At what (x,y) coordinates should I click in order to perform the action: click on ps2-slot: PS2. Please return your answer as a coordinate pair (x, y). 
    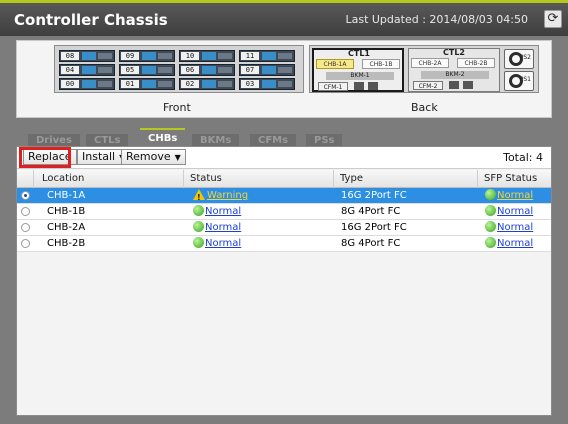
    Looking at the image, I should click on (519, 59).